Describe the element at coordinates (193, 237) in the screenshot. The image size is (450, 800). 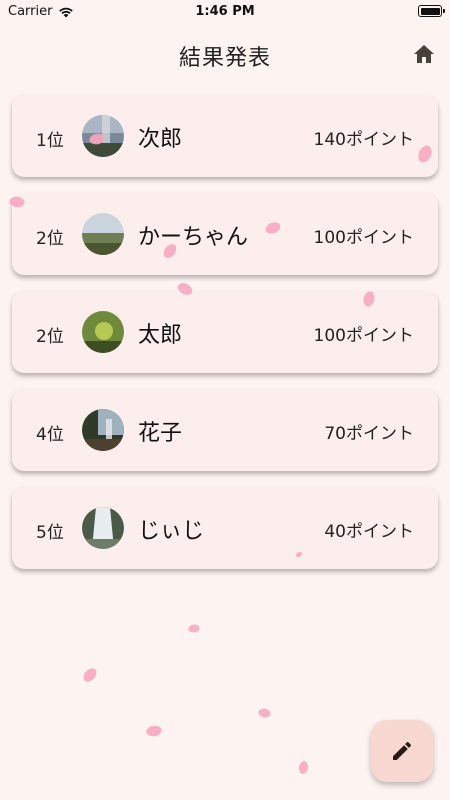
I see `player-name: かーちゃん` at that location.